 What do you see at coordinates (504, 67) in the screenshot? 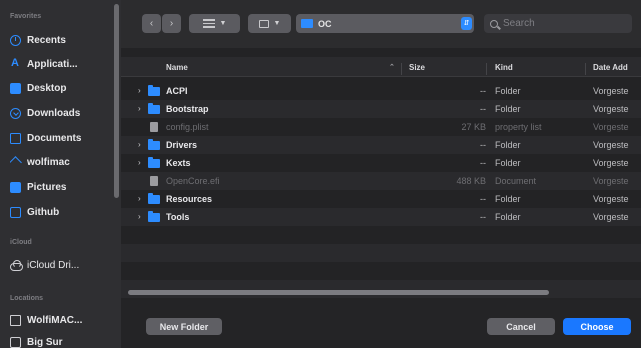
I see `column-kind: Kind` at bounding box center [504, 67].